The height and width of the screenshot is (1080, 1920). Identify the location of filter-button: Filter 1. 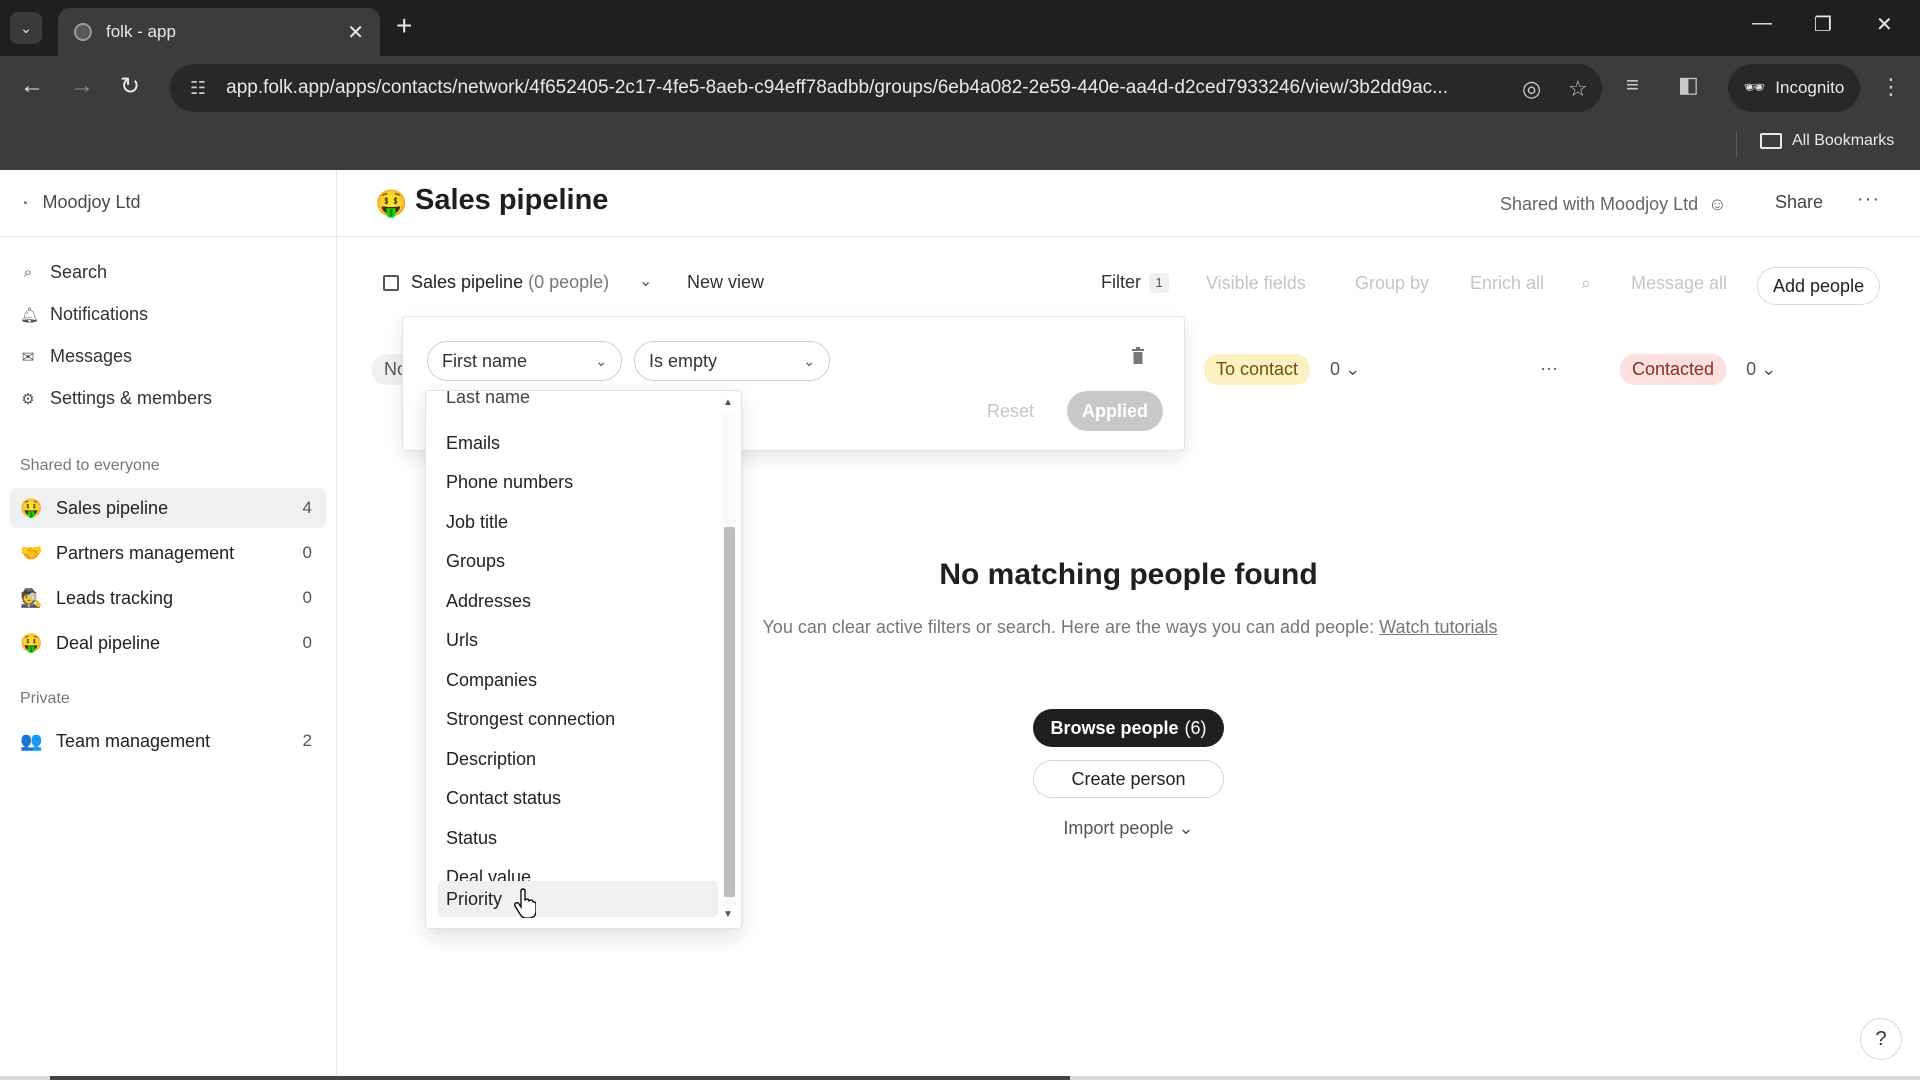
(1135, 282).